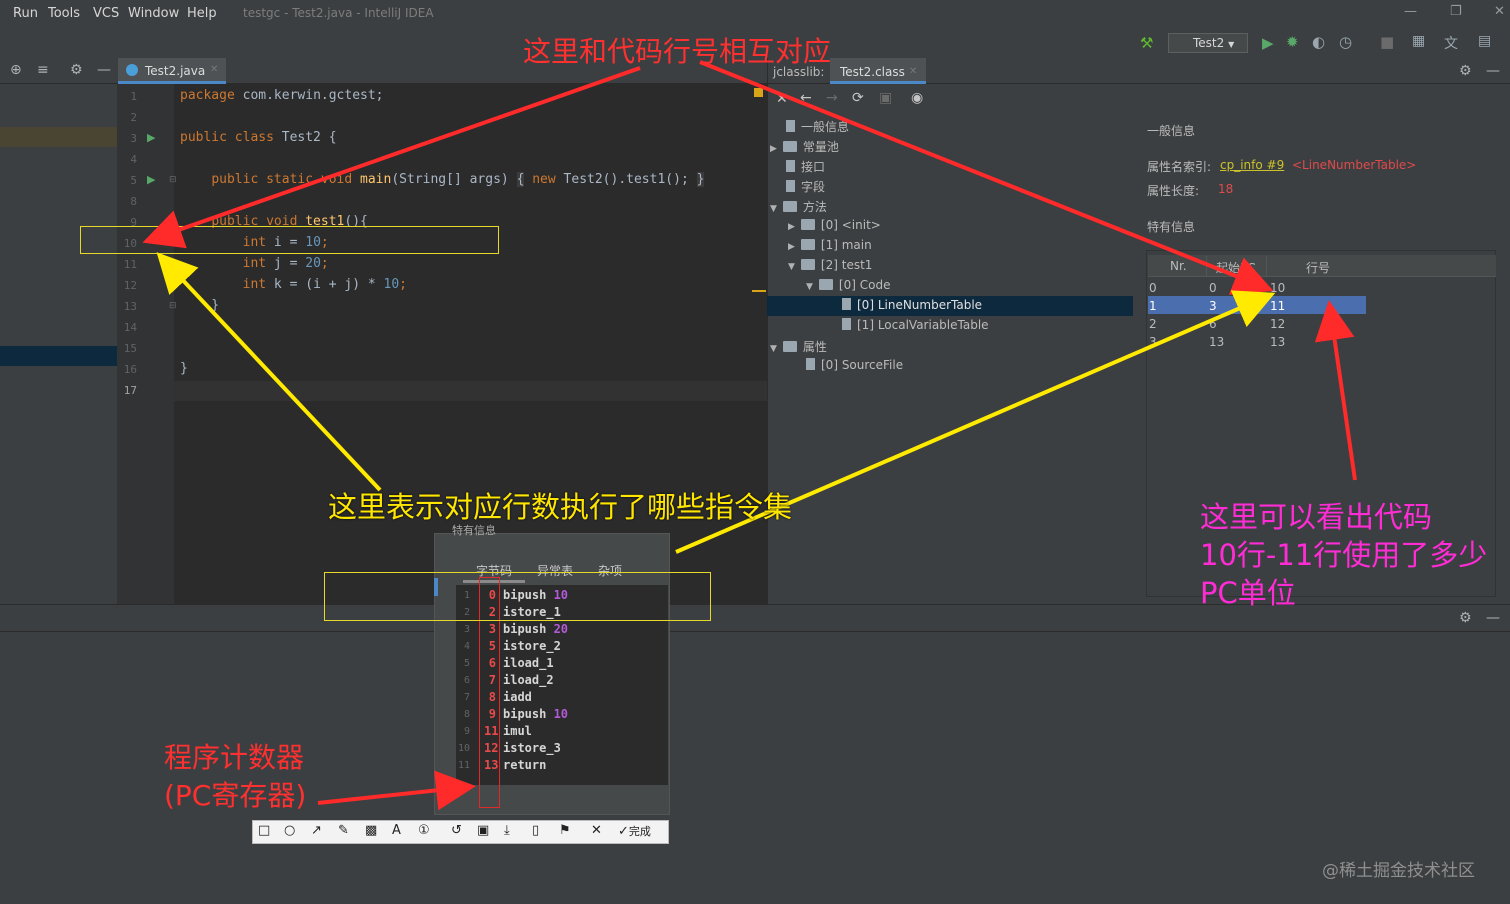  What do you see at coordinates (1344, 555) in the screenshot?
I see `annotation-right-2: 10行-11行使用了多少` at bounding box center [1344, 555].